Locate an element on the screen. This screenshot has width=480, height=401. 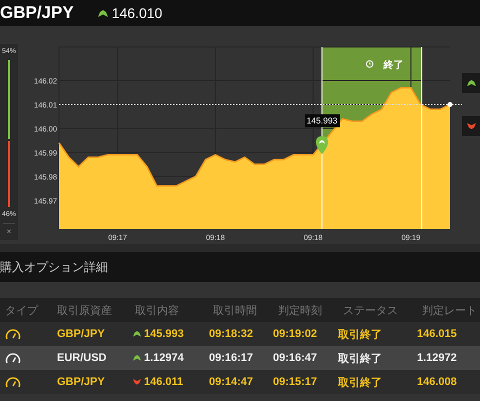
expiry-label: 終了 is located at coordinates (394, 65).